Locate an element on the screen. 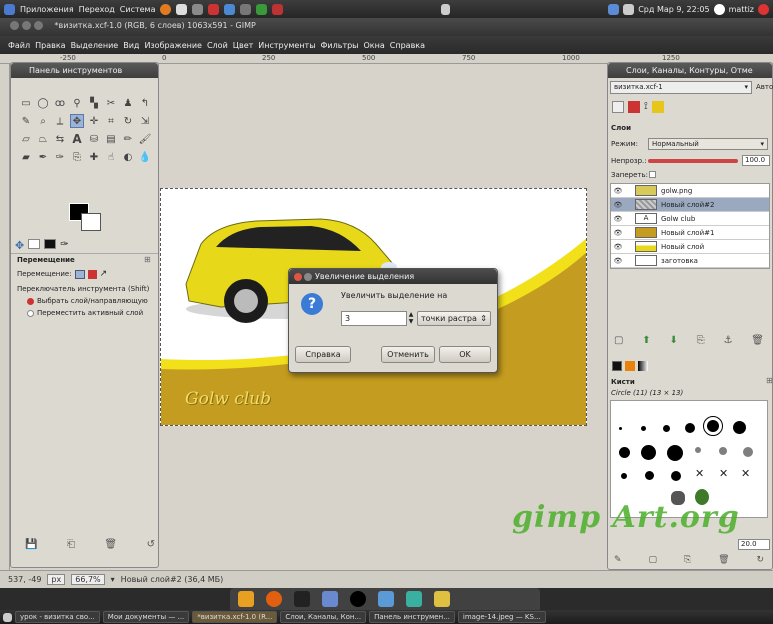 The image size is (773, 624). opacity-value: 100.0 is located at coordinates (756, 160).